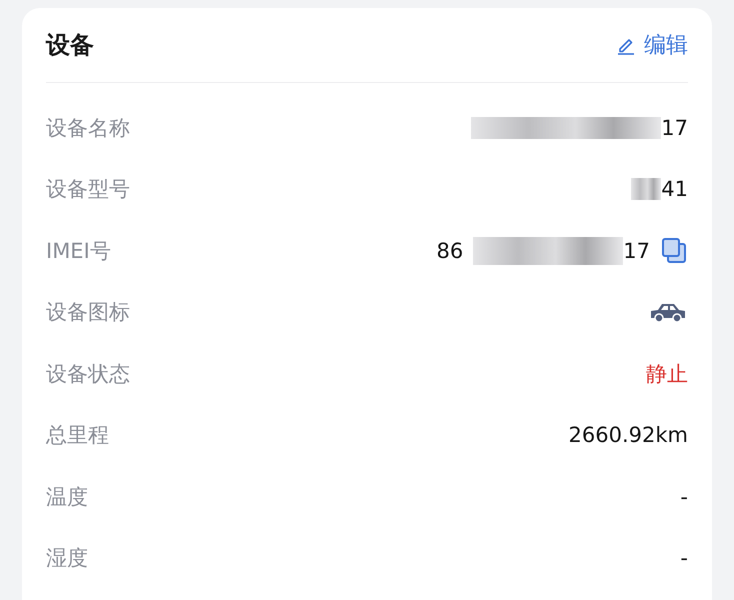 The image size is (734, 600). Describe the element at coordinates (77, 436) in the screenshot. I see `field-label: 总里程` at that location.